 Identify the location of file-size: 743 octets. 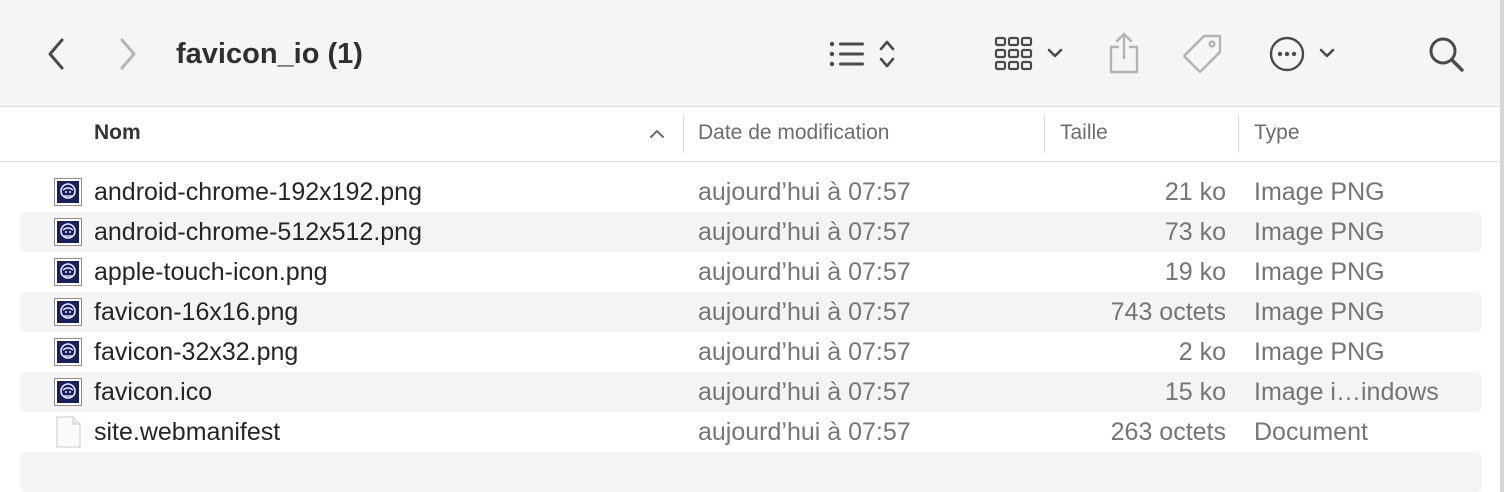
(1168, 312).